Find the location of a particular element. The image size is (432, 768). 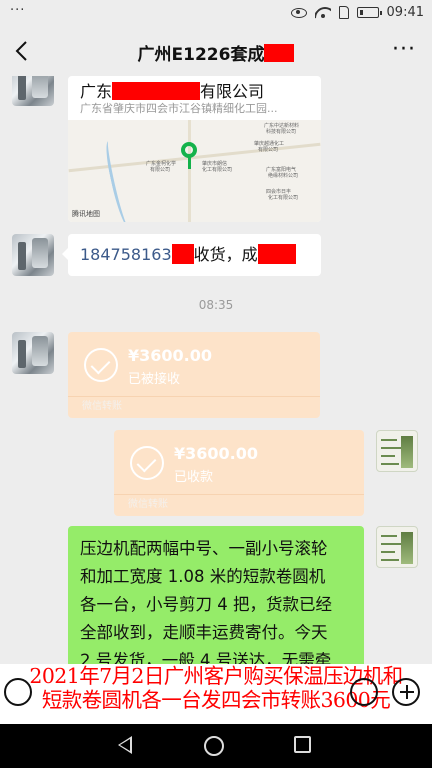

message-line: 压边机配两幅中号、一副小号滚轮 is located at coordinates (204, 548).